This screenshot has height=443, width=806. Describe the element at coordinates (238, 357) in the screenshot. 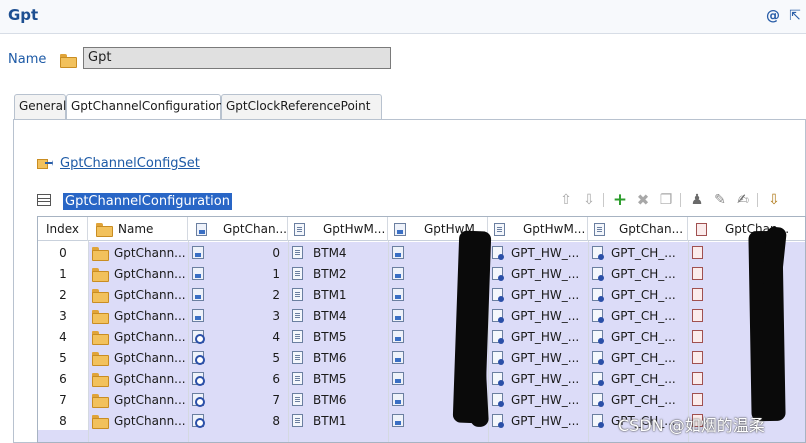

I see `row-channel-id-cell: 5` at that location.